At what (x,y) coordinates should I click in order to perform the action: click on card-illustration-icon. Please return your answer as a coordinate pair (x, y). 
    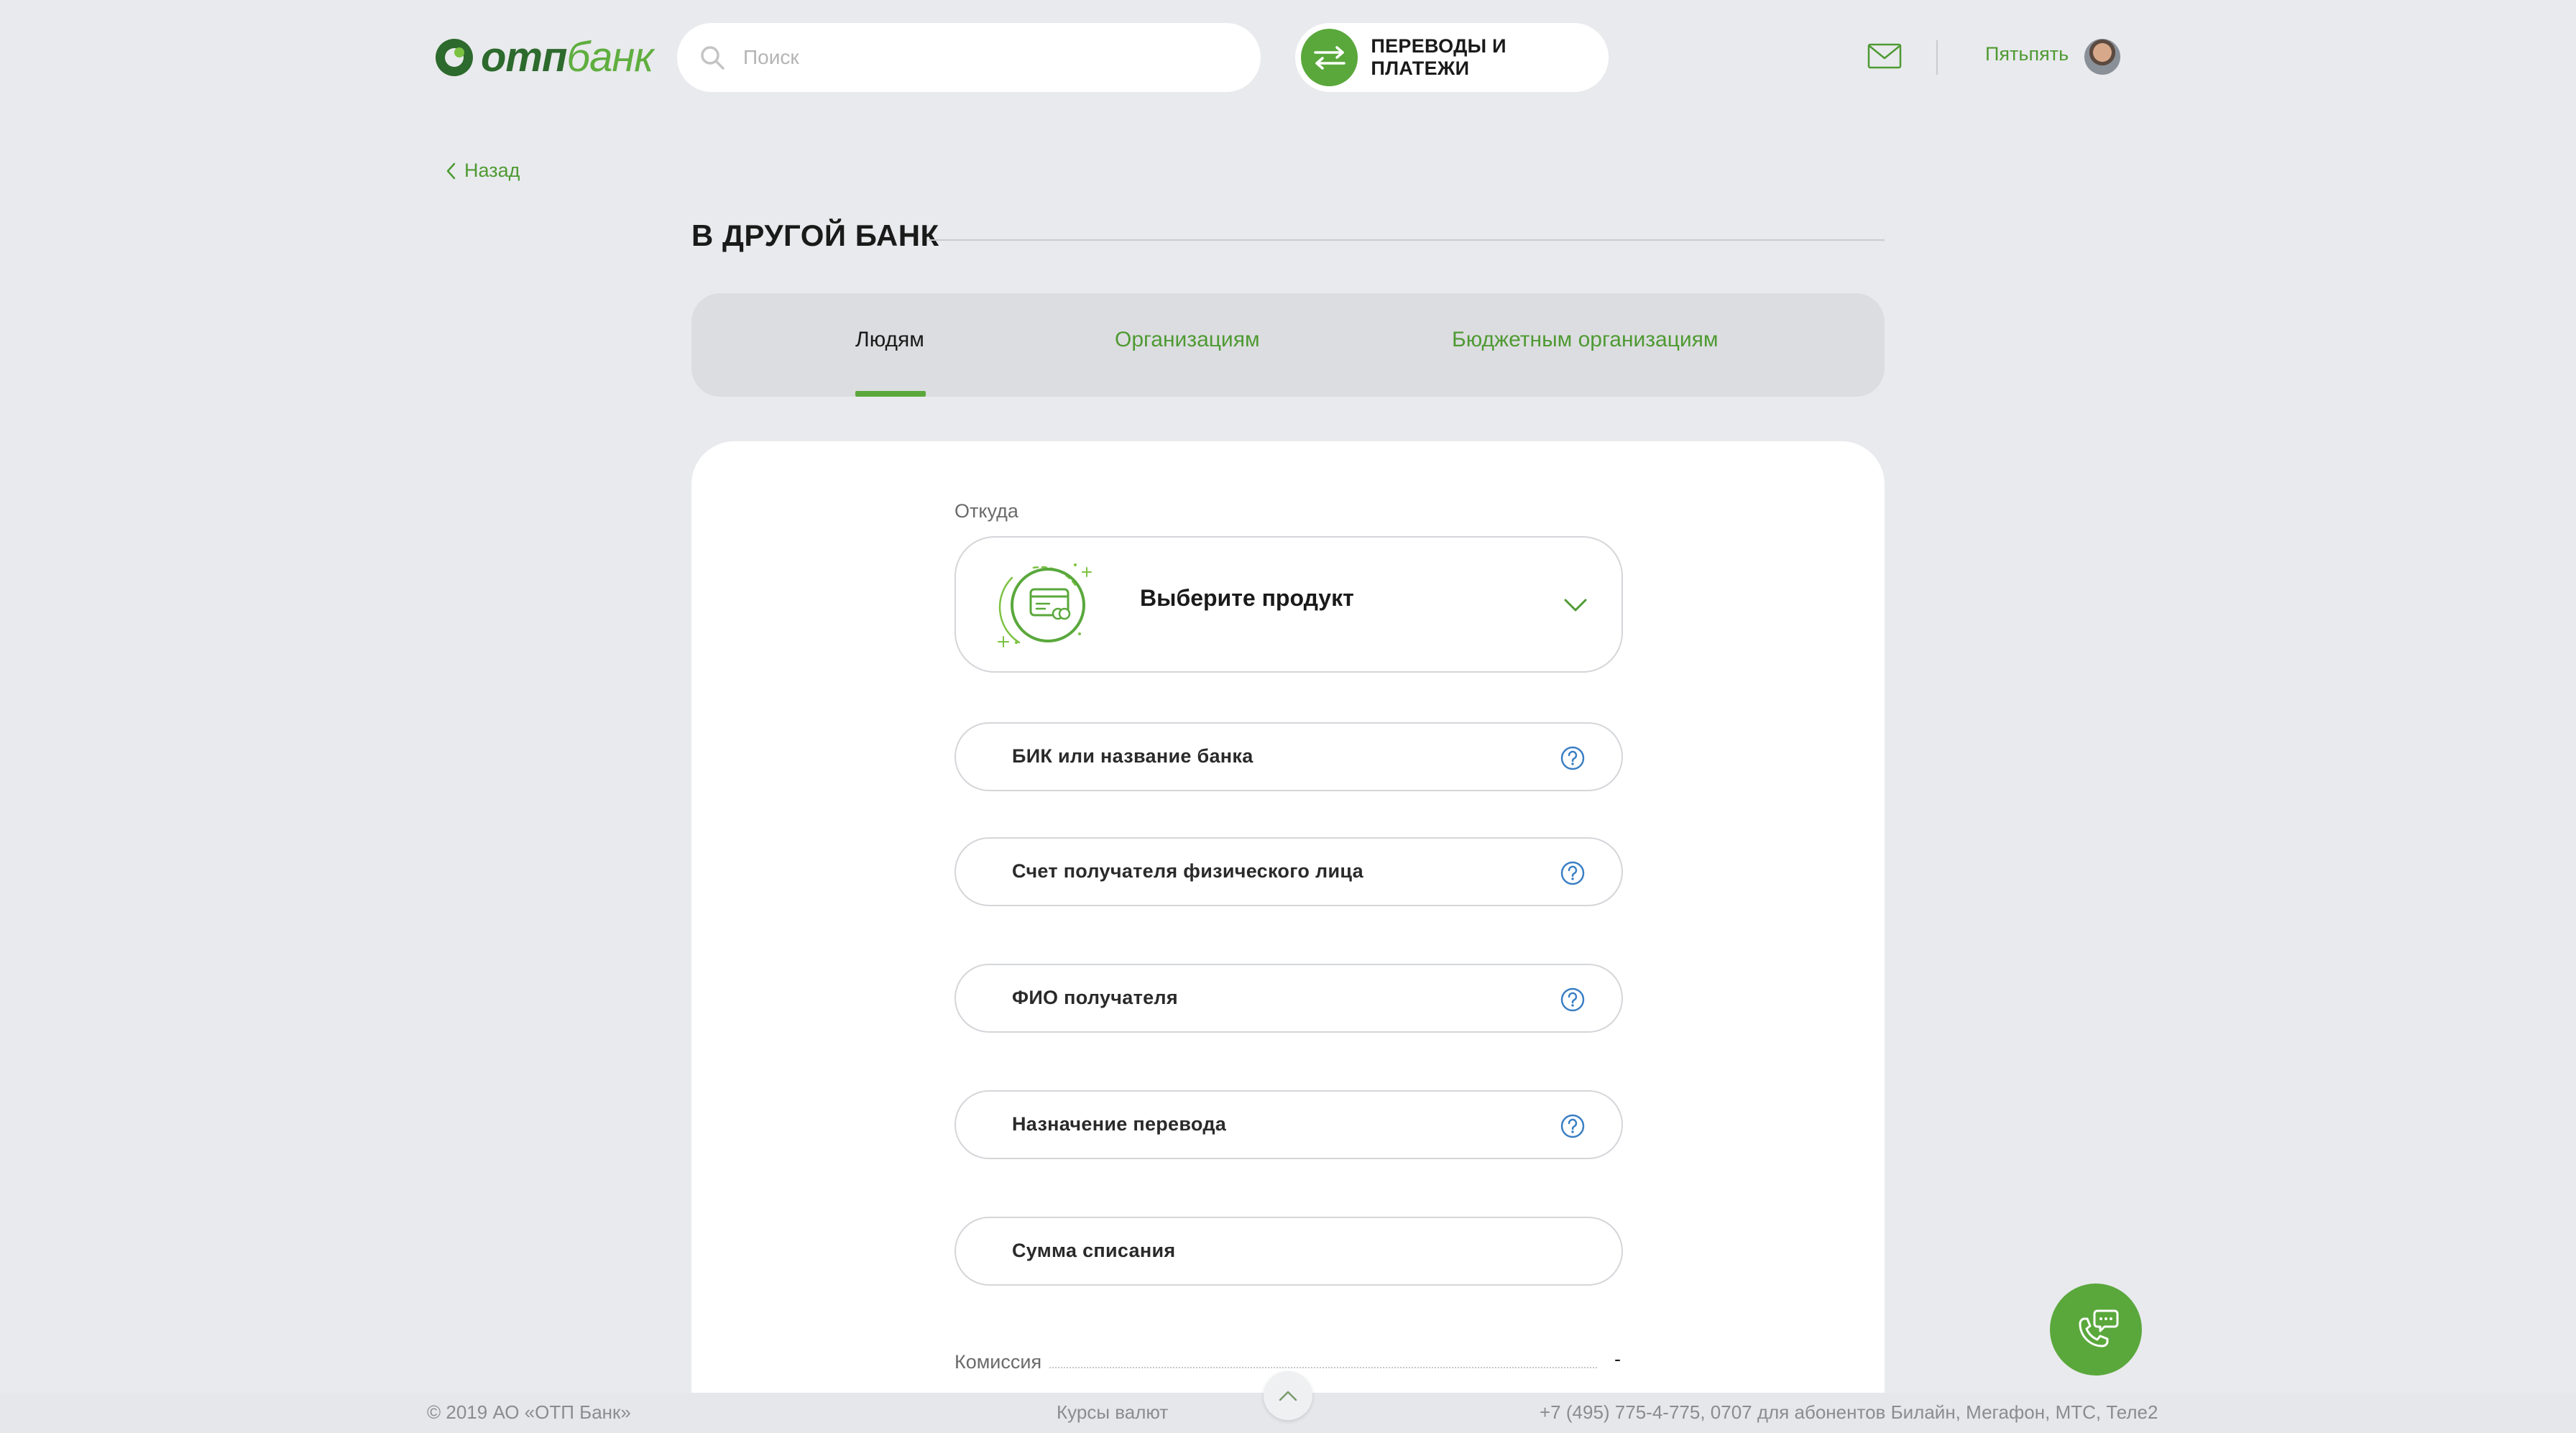
    Looking at the image, I should click on (1045, 605).